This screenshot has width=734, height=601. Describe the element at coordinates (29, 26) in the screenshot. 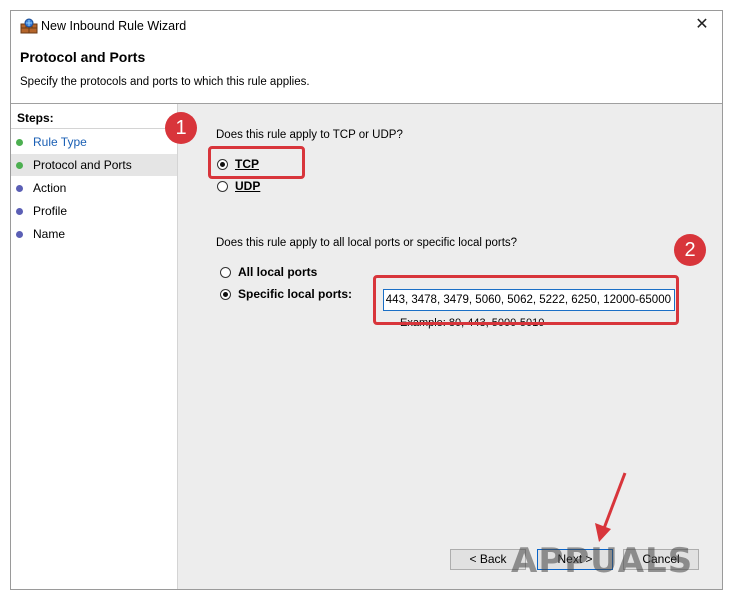

I see `firewall-icon` at that location.